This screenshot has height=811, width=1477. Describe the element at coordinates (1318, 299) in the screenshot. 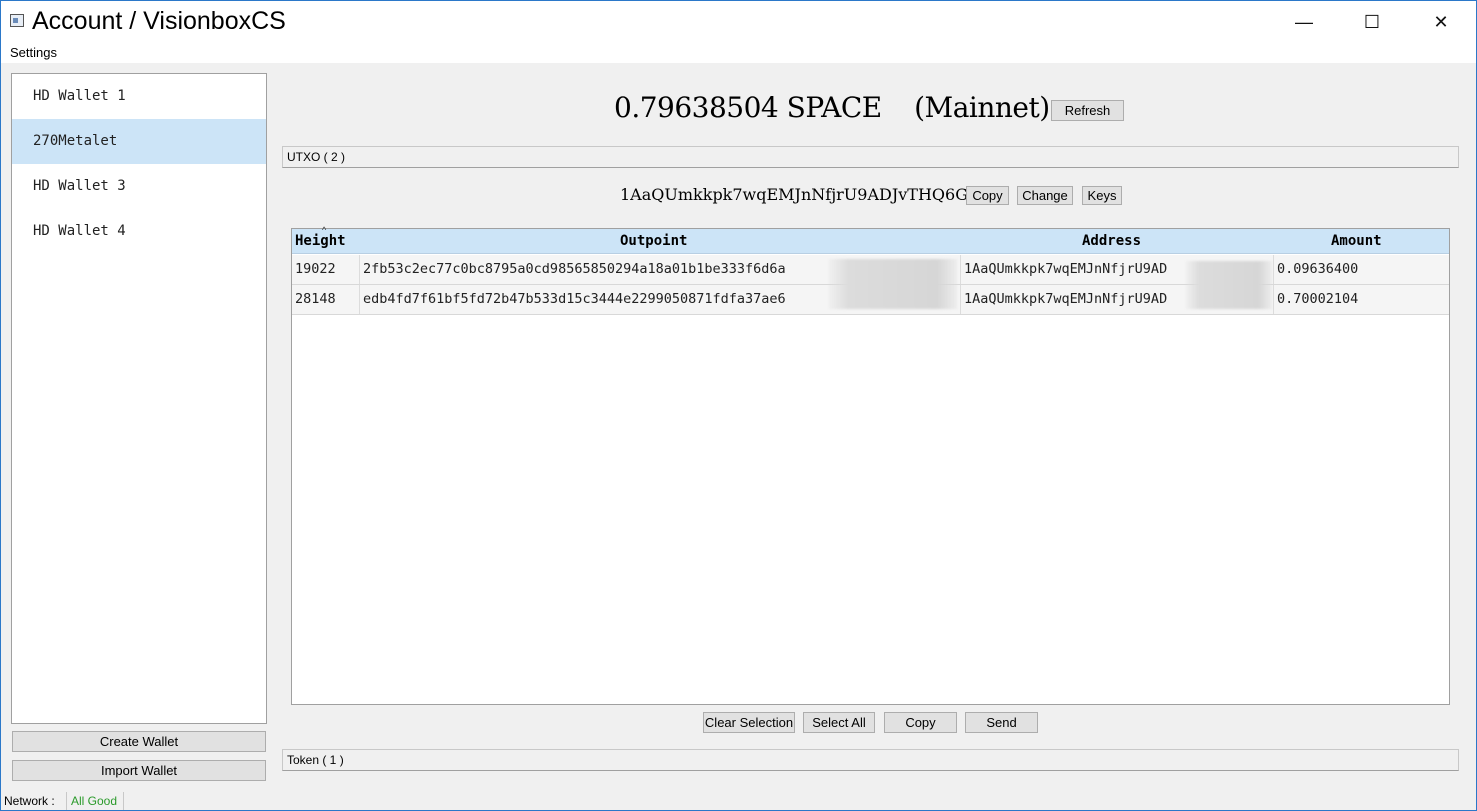

I see `cell-amount: 0.70002104` at that location.